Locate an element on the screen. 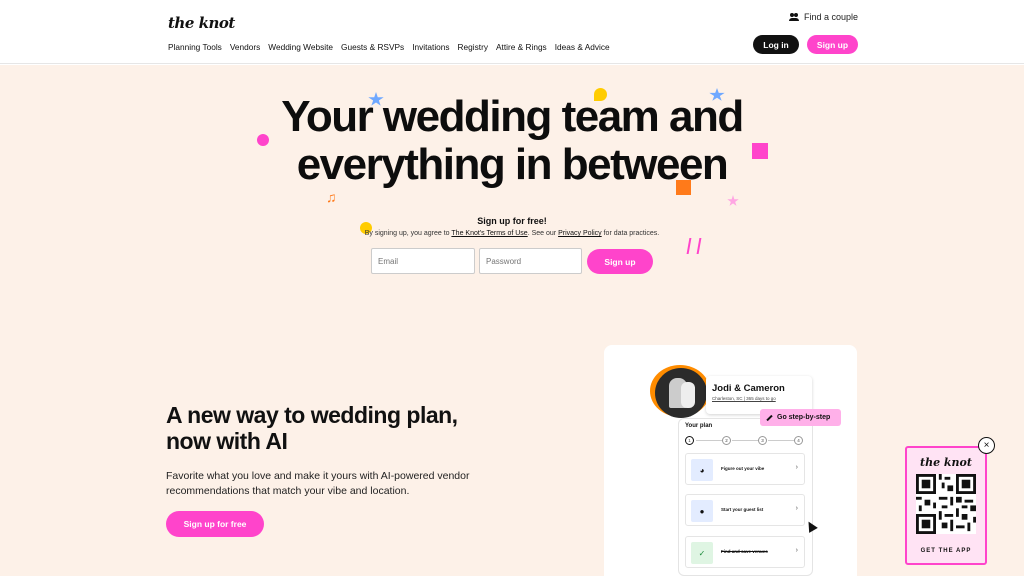 Image resolution: width=1024 pixels, height=576 pixels. task-find-venues: ✓ Find and save venues › is located at coordinates (745, 552).